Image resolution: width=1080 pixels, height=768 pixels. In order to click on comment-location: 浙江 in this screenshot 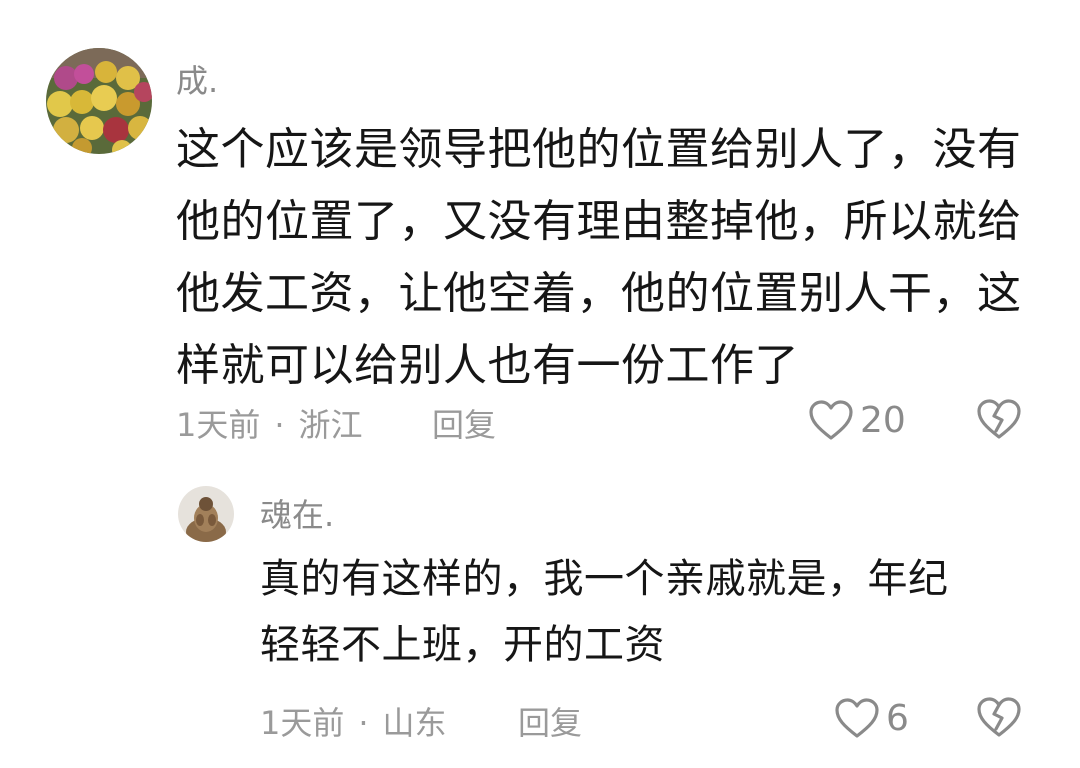, I will do `click(330, 425)`.